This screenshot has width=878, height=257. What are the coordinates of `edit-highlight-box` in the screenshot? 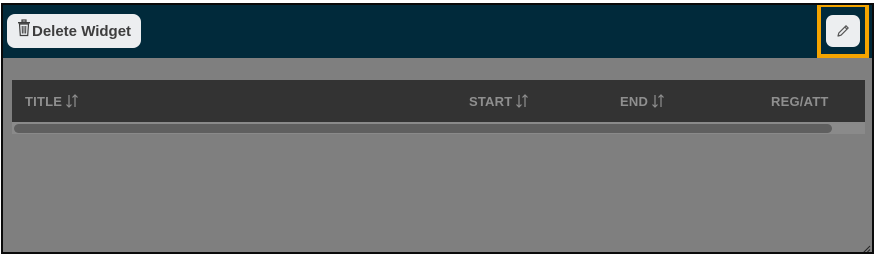 It's located at (843, 31).